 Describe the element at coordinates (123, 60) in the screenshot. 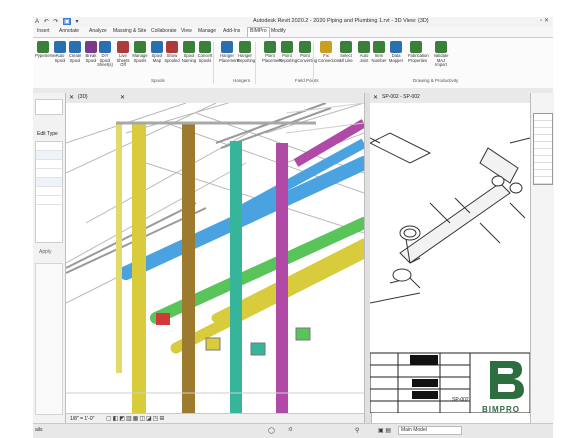

I see `ribbon-button-label: Live Sheets Off` at that location.